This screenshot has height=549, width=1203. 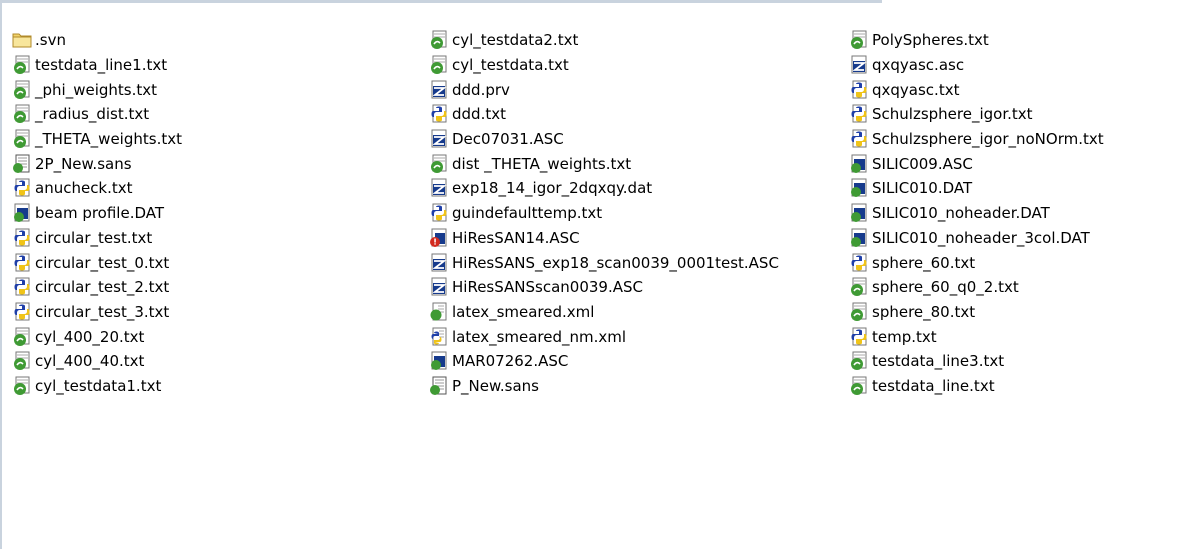 I want to click on file-name: sphere_60.txt, so click(x=924, y=262).